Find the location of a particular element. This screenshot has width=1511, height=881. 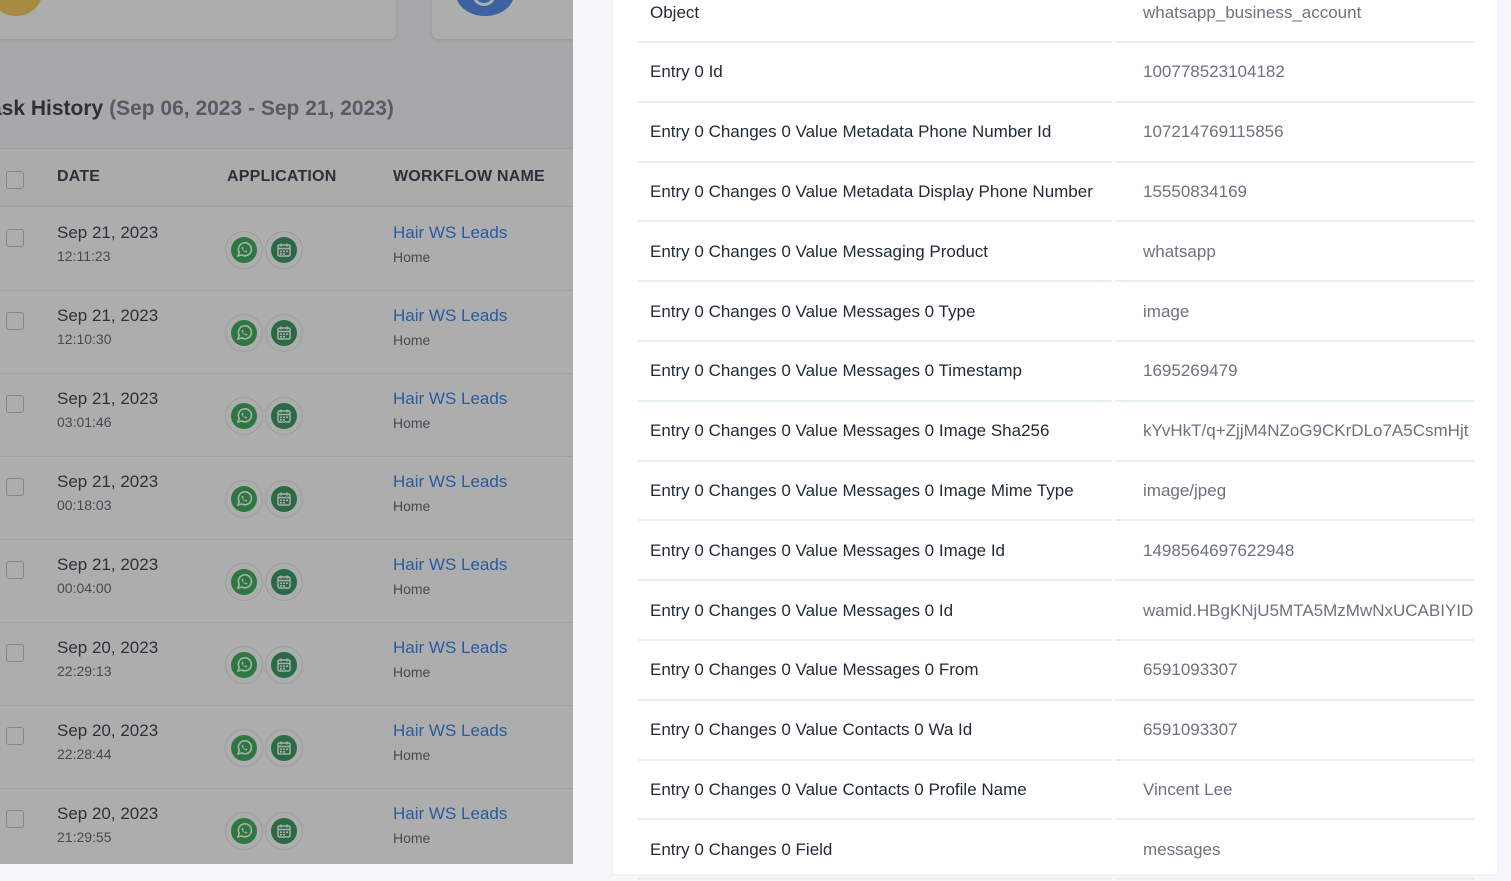

detail-key-cell: Entry 0 Changes 0 Field is located at coordinates (875, 851).